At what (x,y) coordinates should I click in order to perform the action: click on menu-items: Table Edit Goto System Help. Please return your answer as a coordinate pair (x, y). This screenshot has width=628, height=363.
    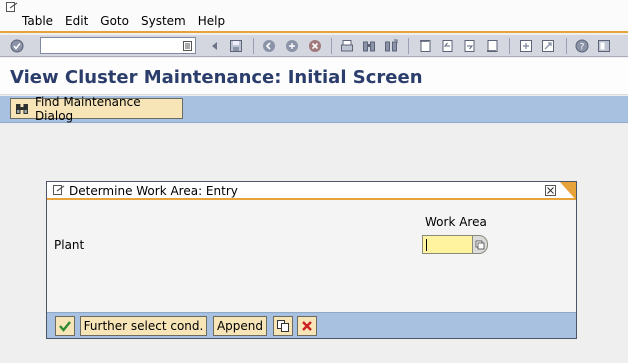
    Looking at the image, I should click on (129, 21).